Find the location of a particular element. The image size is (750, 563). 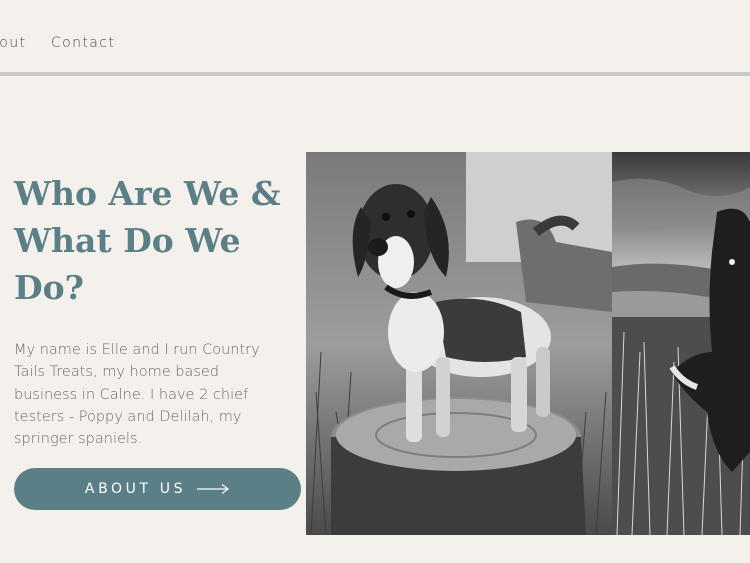

top-nav: About Contact is located at coordinates (375, 36).